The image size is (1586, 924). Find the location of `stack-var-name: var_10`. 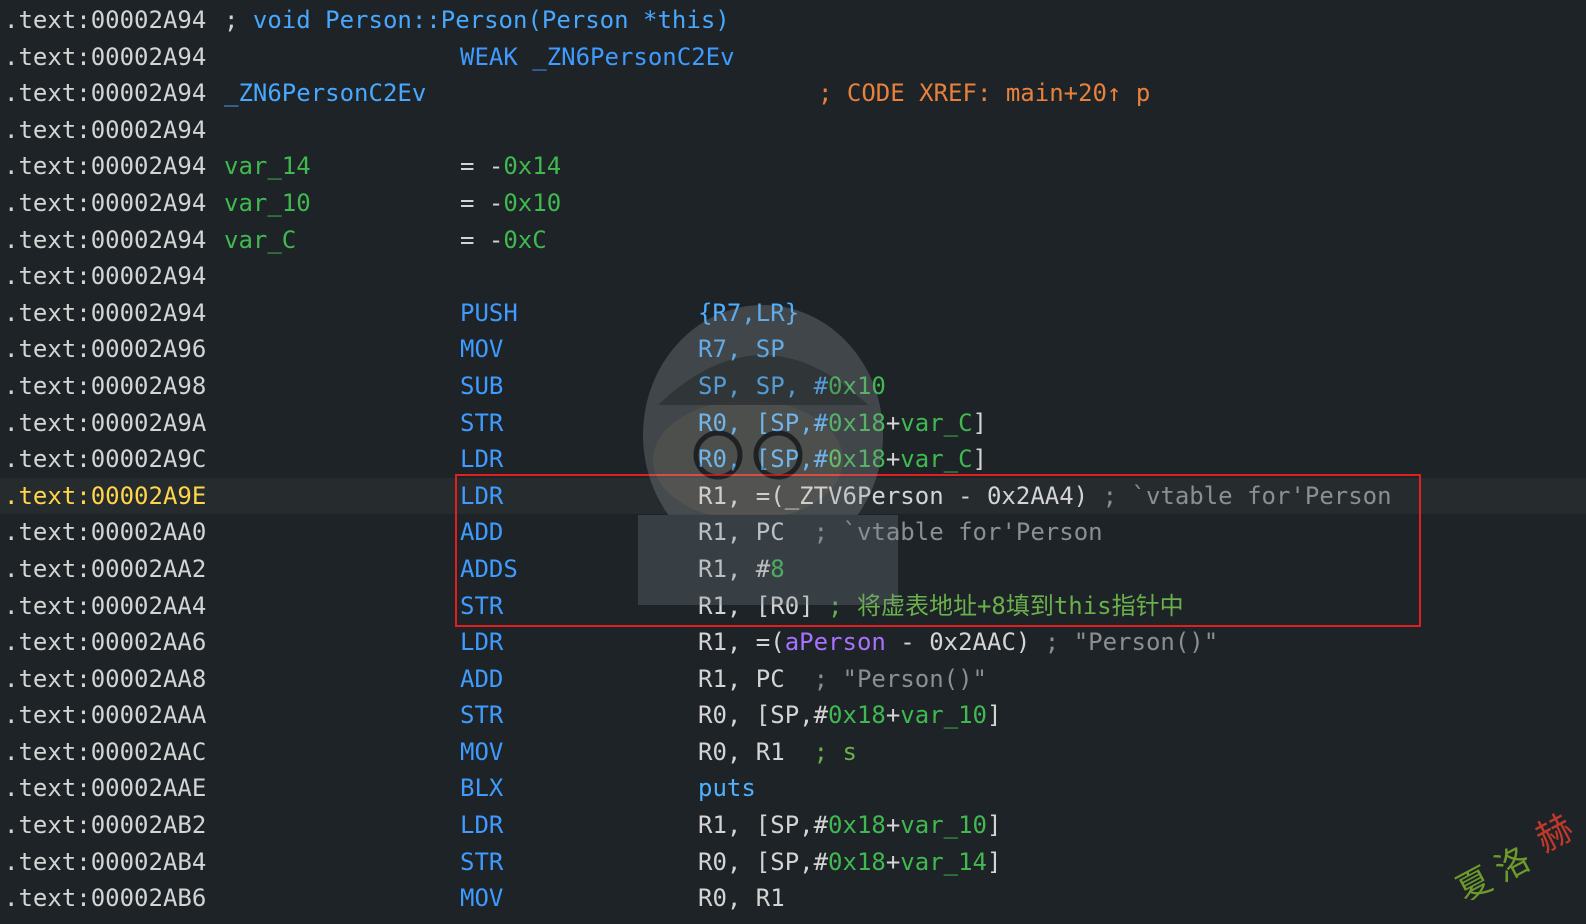

stack-var-name: var_10 is located at coordinates (267, 203).